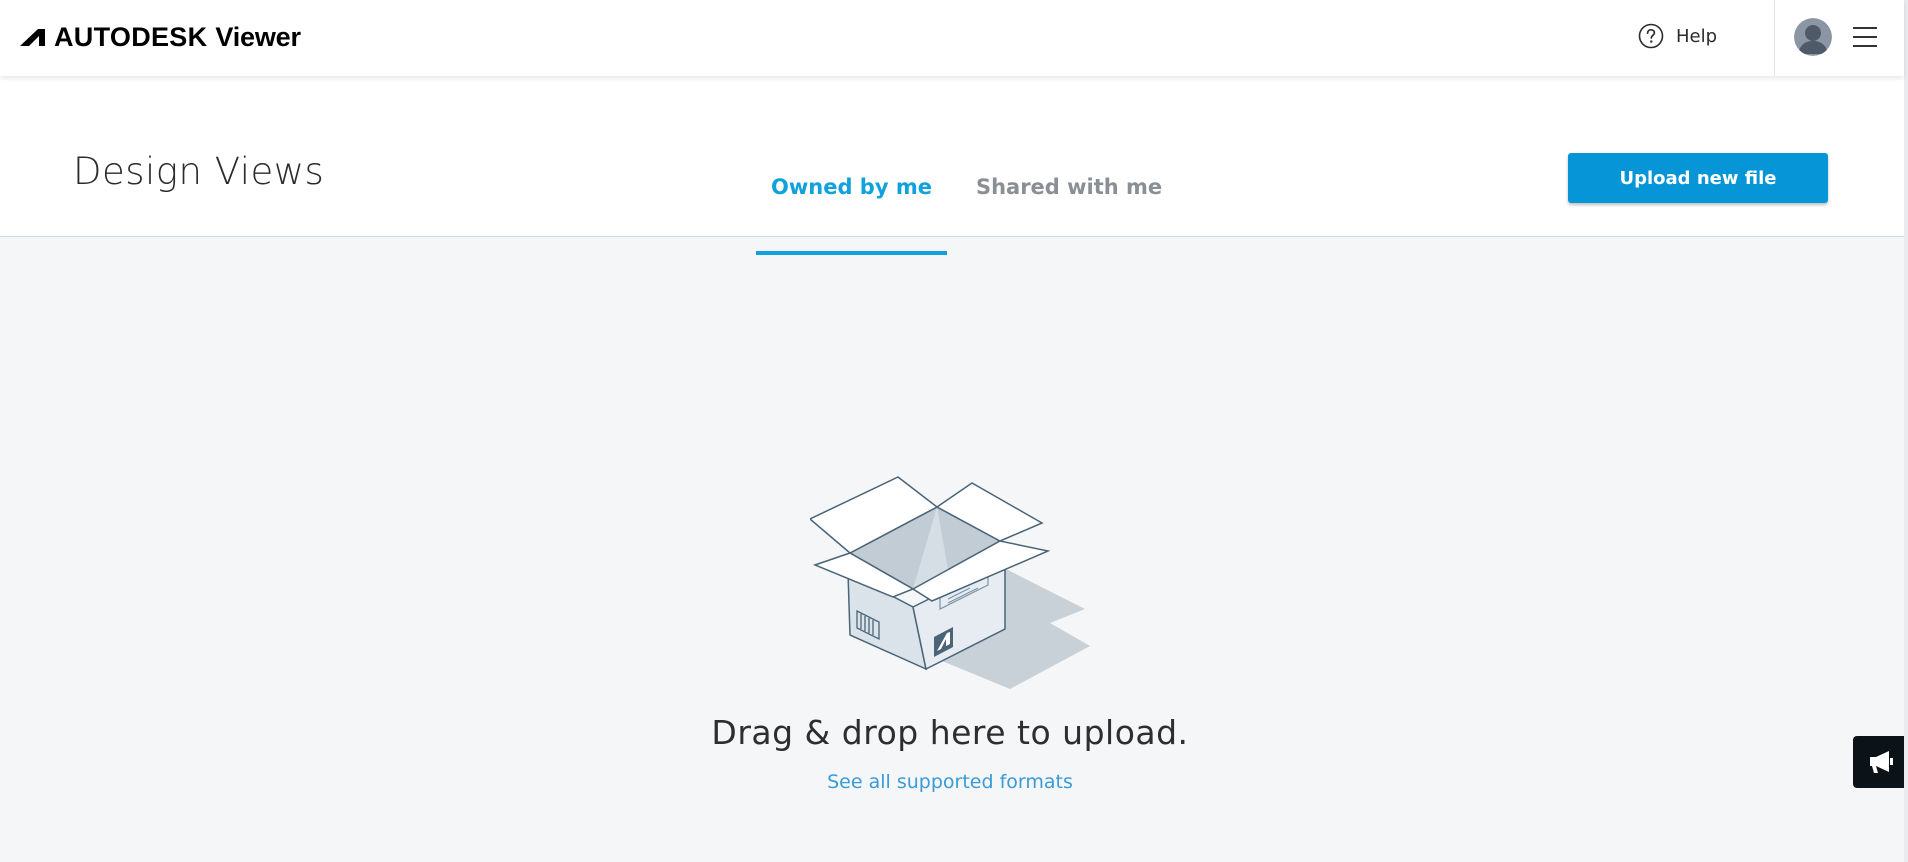  I want to click on hamburger-menu-icon, so click(1865, 37).